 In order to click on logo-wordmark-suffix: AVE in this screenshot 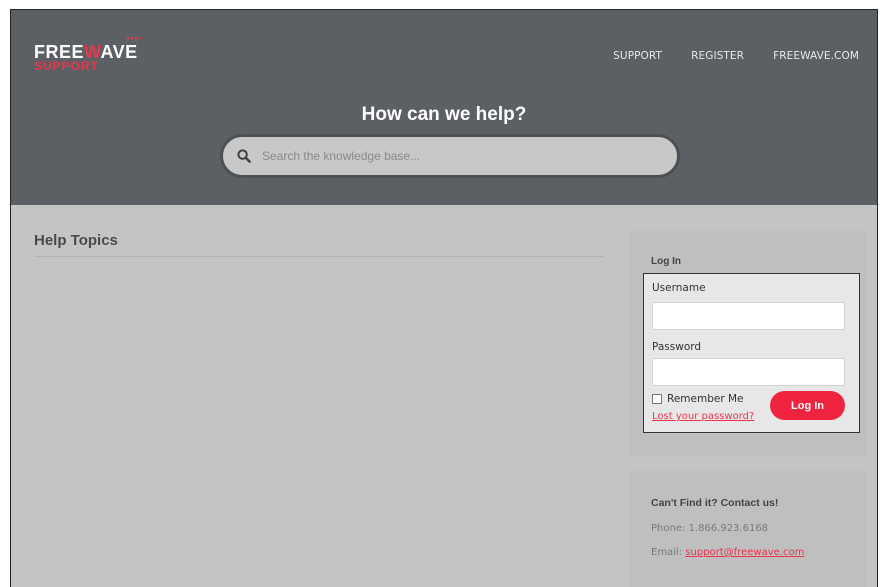, I will do `click(119, 52)`.